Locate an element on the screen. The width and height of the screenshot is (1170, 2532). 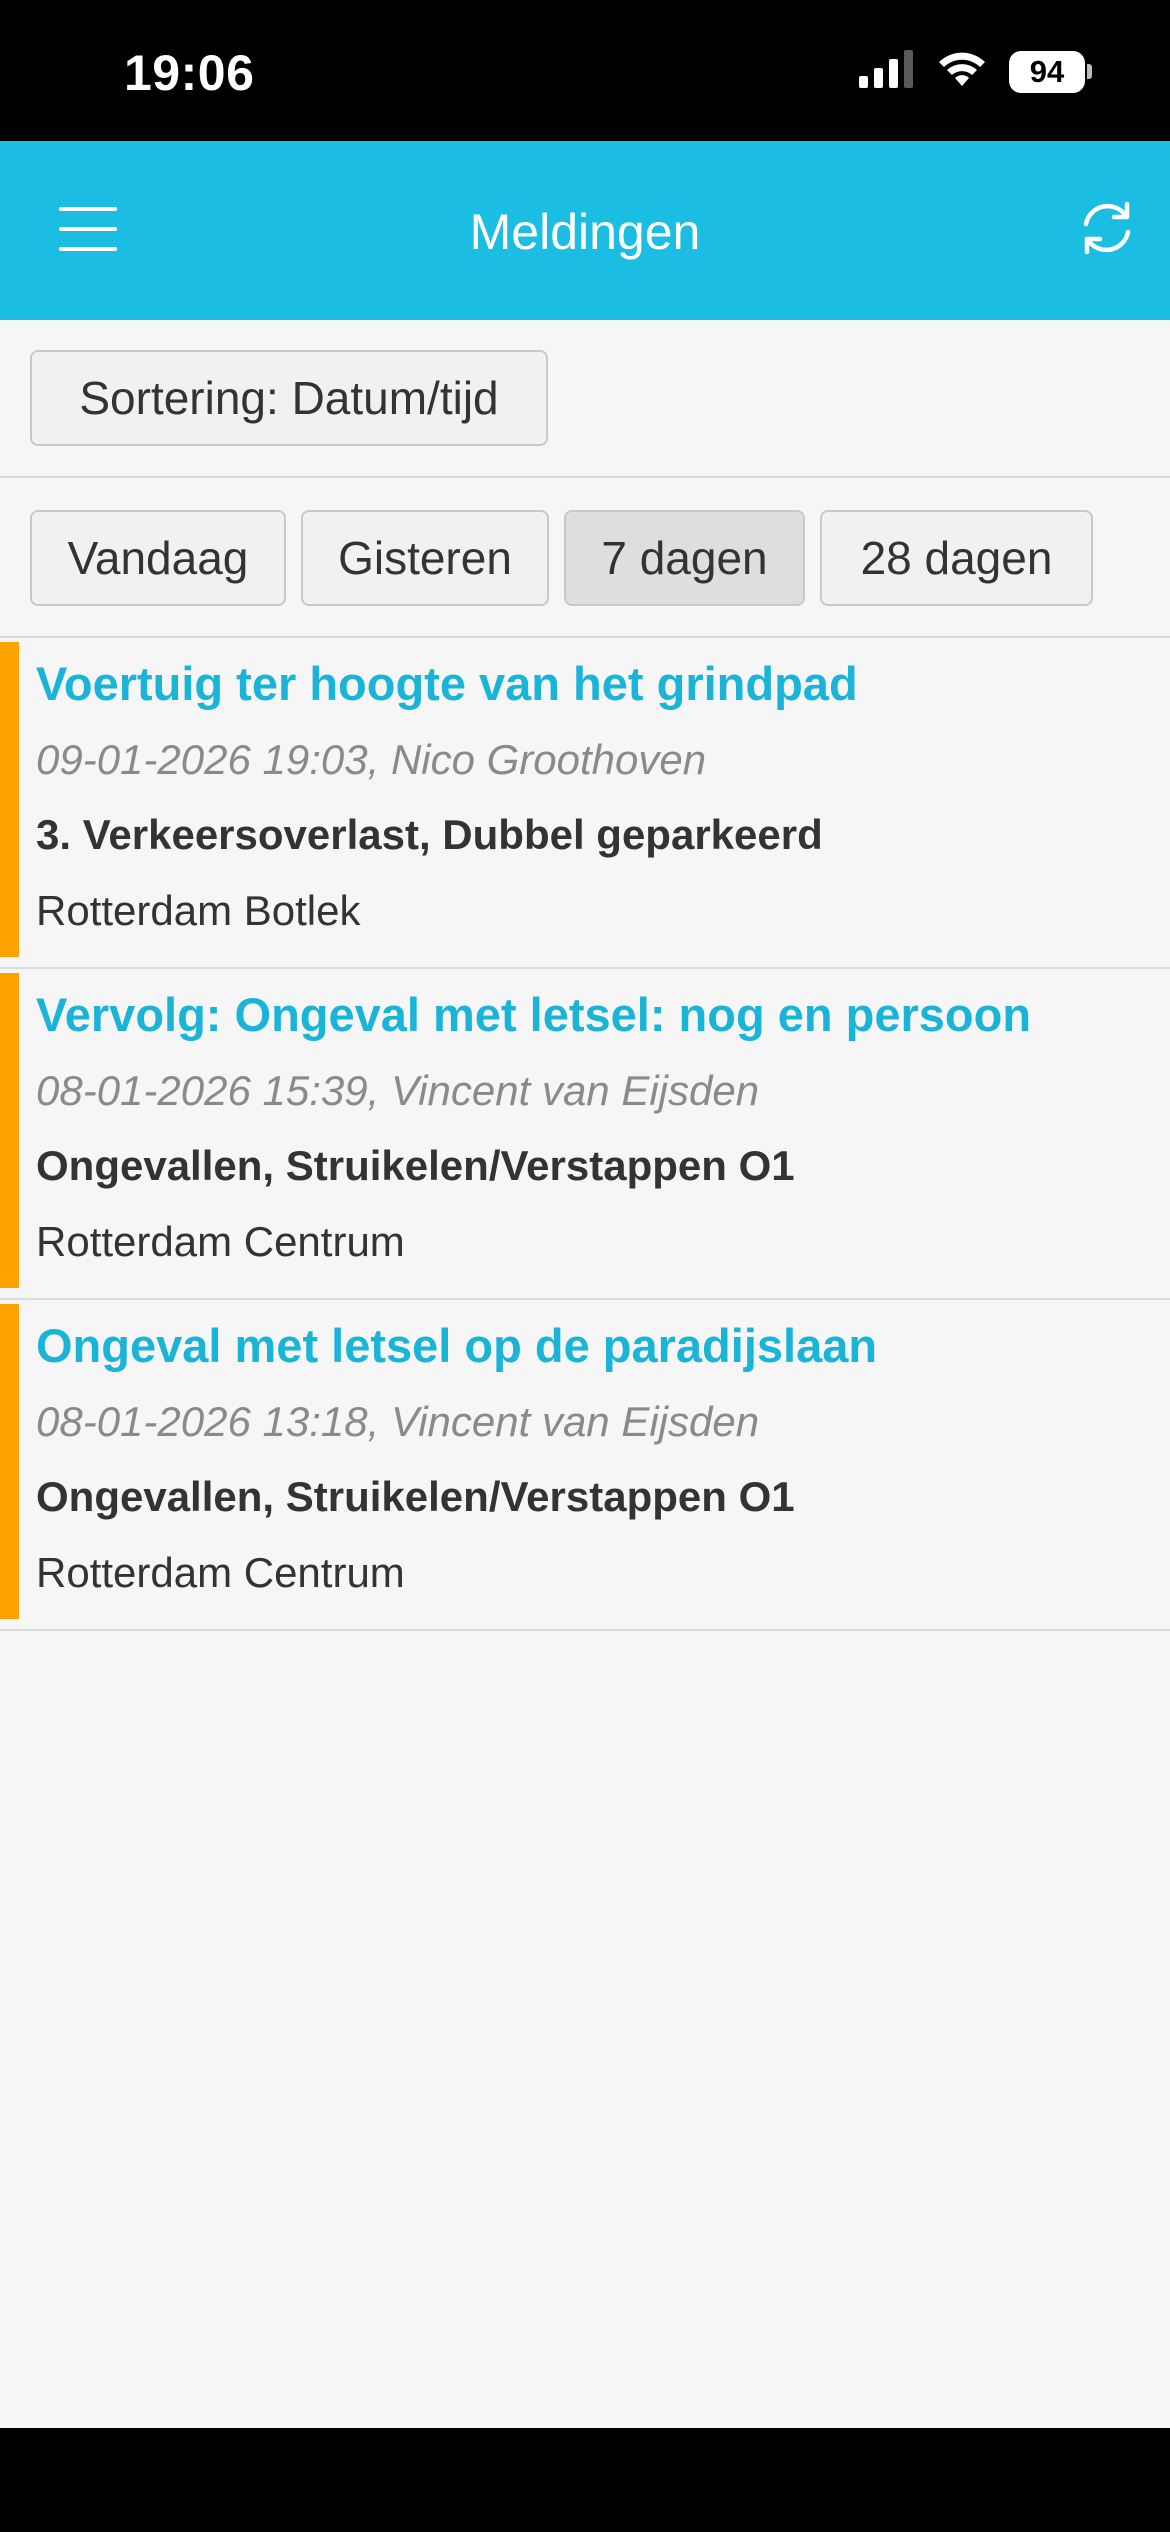
wifi-icon is located at coordinates (962, 71).